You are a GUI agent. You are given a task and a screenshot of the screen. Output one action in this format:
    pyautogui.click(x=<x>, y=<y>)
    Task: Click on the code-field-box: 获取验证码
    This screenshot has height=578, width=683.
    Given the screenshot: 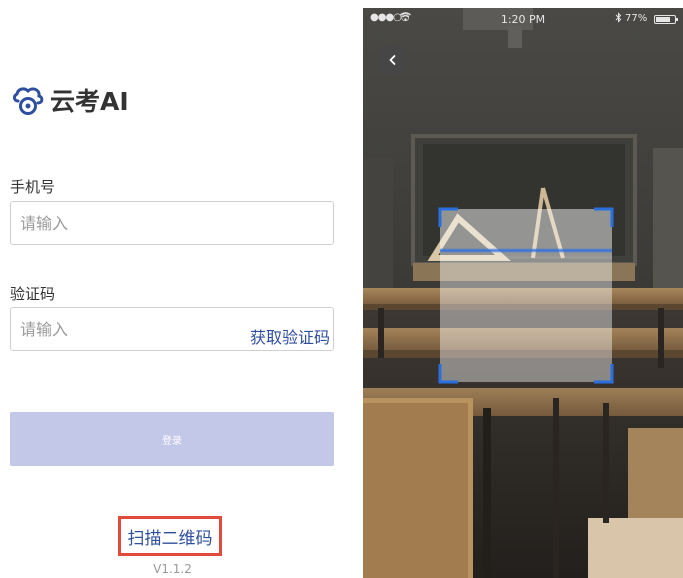 What is the action you would take?
    pyautogui.click(x=172, y=329)
    